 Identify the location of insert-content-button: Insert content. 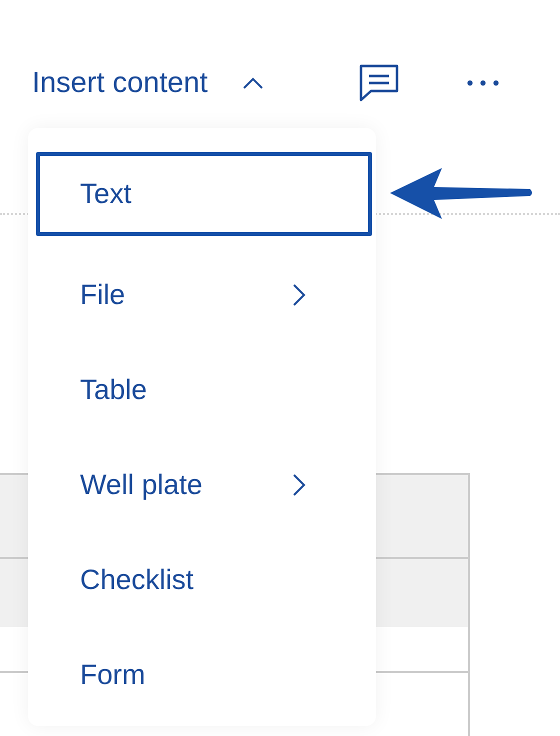
(148, 83).